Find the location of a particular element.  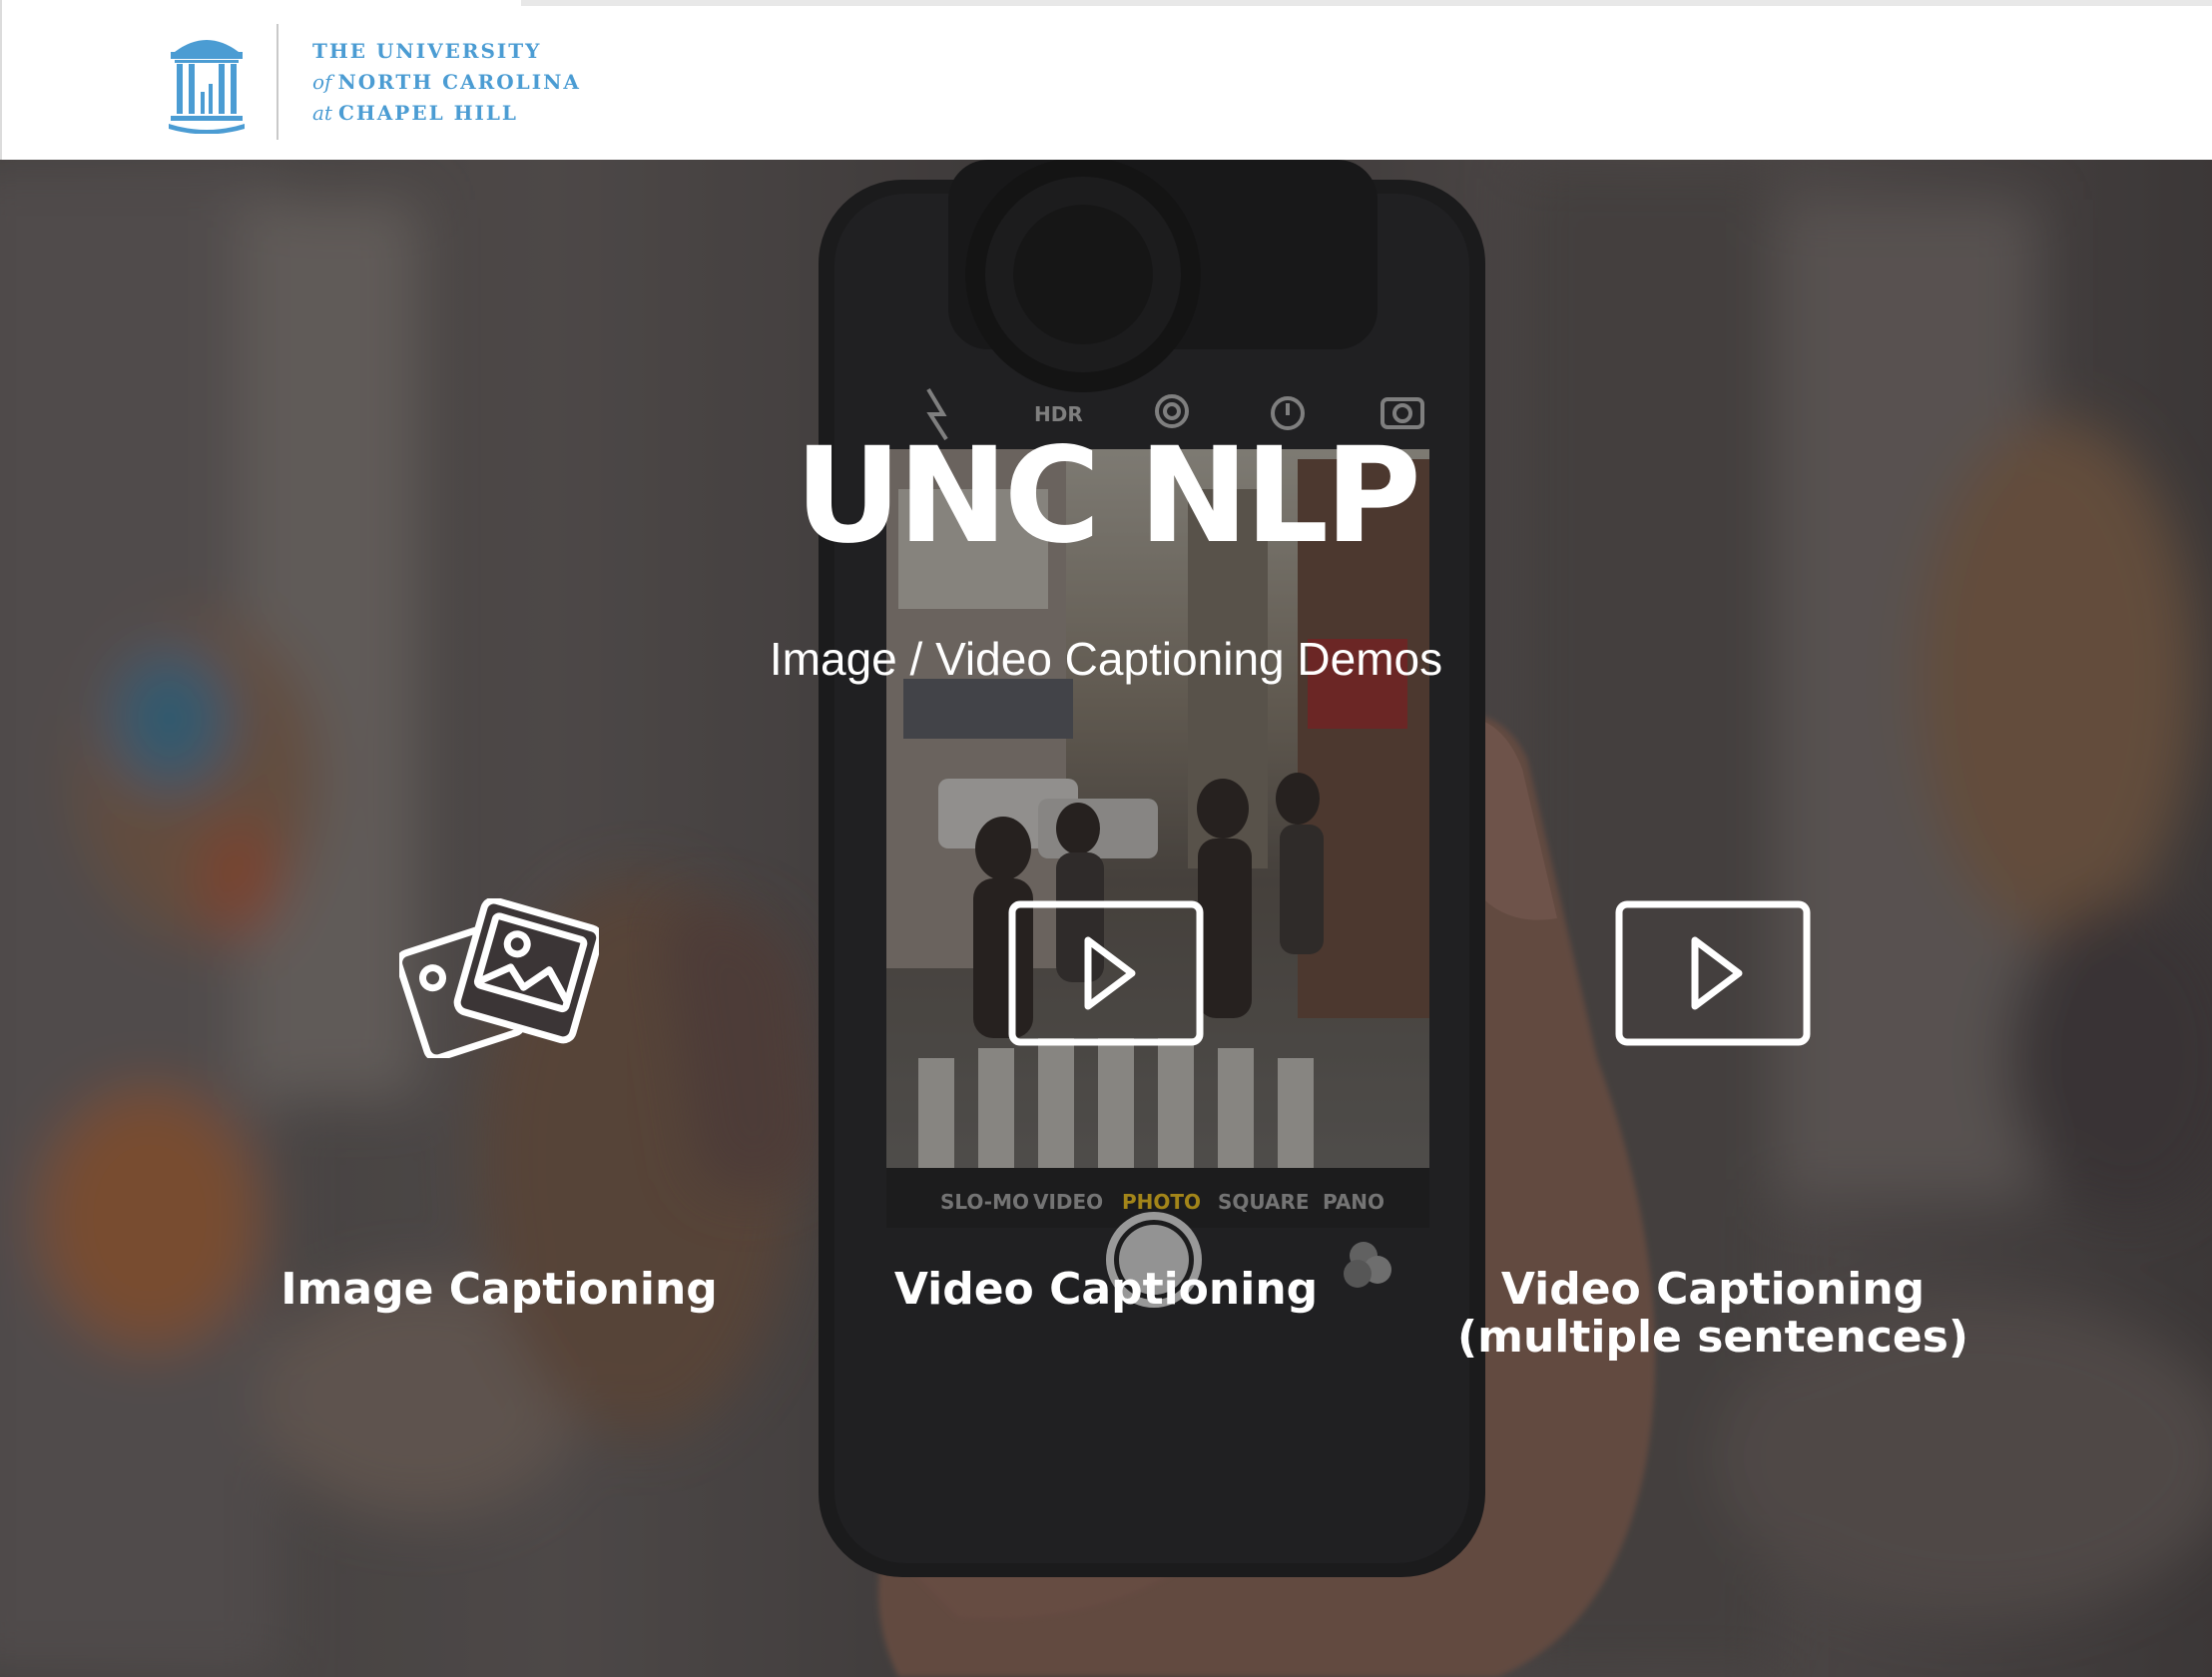

wordmark-at: at is located at coordinates (322, 112).